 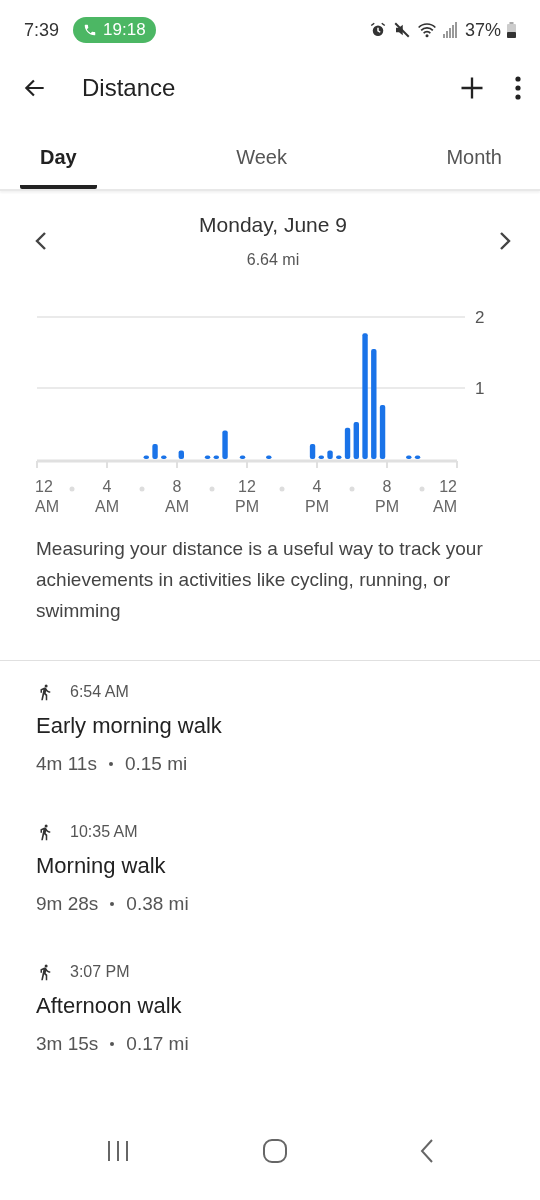 What do you see at coordinates (67, 904) in the screenshot?
I see `activity-duration: 9m 28s` at bounding box center [67, 904].